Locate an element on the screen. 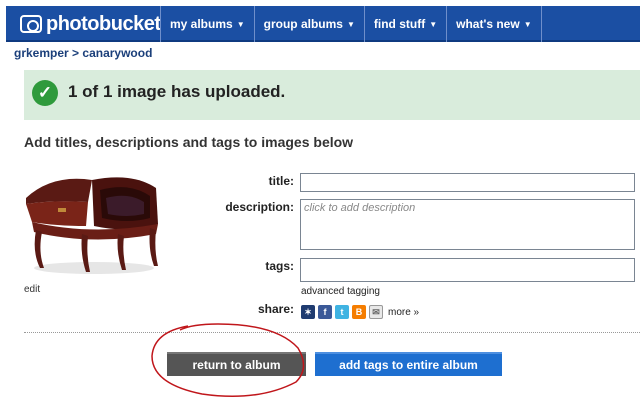 The height and width of the screenshot is (400, 640). title-input is located at coordinates (467, 182).